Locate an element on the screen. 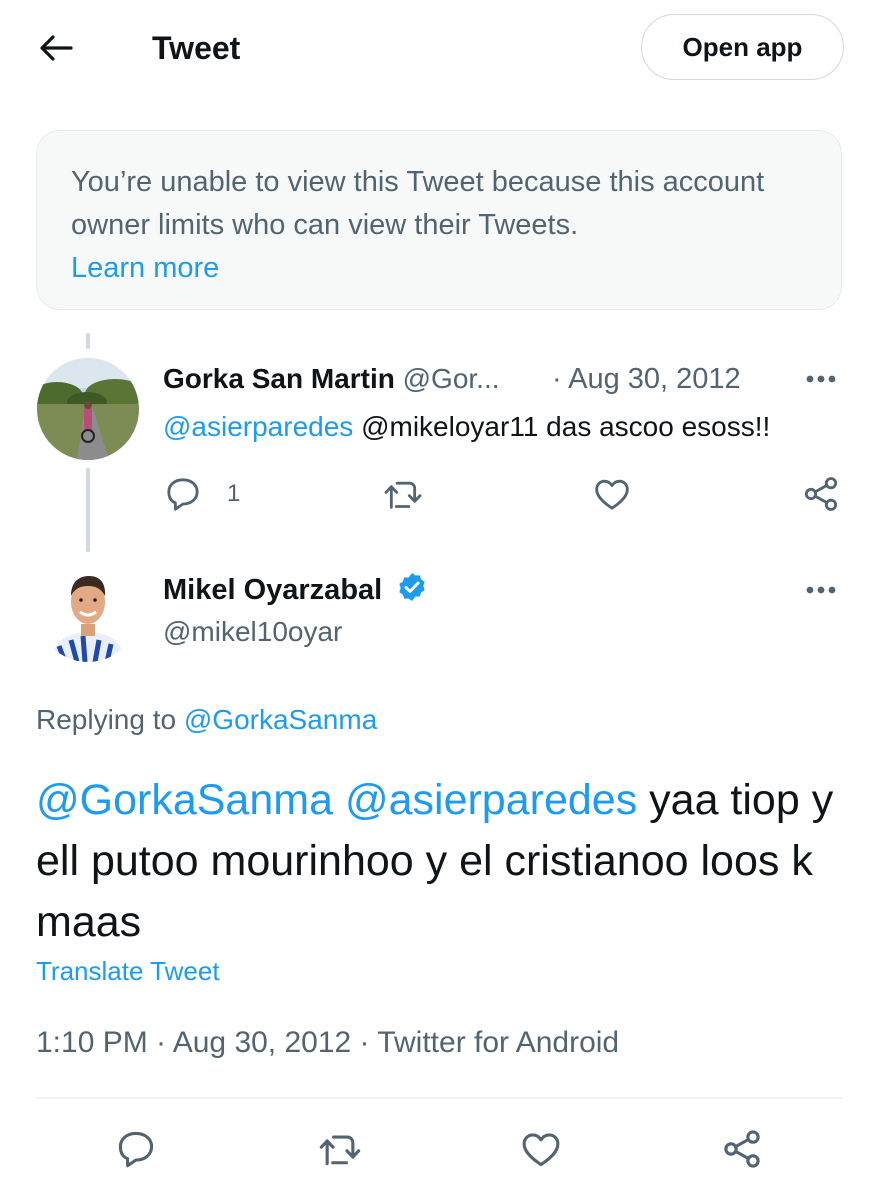 The image size is (877, 1200). replying-to: Replying to @GorkaSanma is located at coordinates (206, 720).